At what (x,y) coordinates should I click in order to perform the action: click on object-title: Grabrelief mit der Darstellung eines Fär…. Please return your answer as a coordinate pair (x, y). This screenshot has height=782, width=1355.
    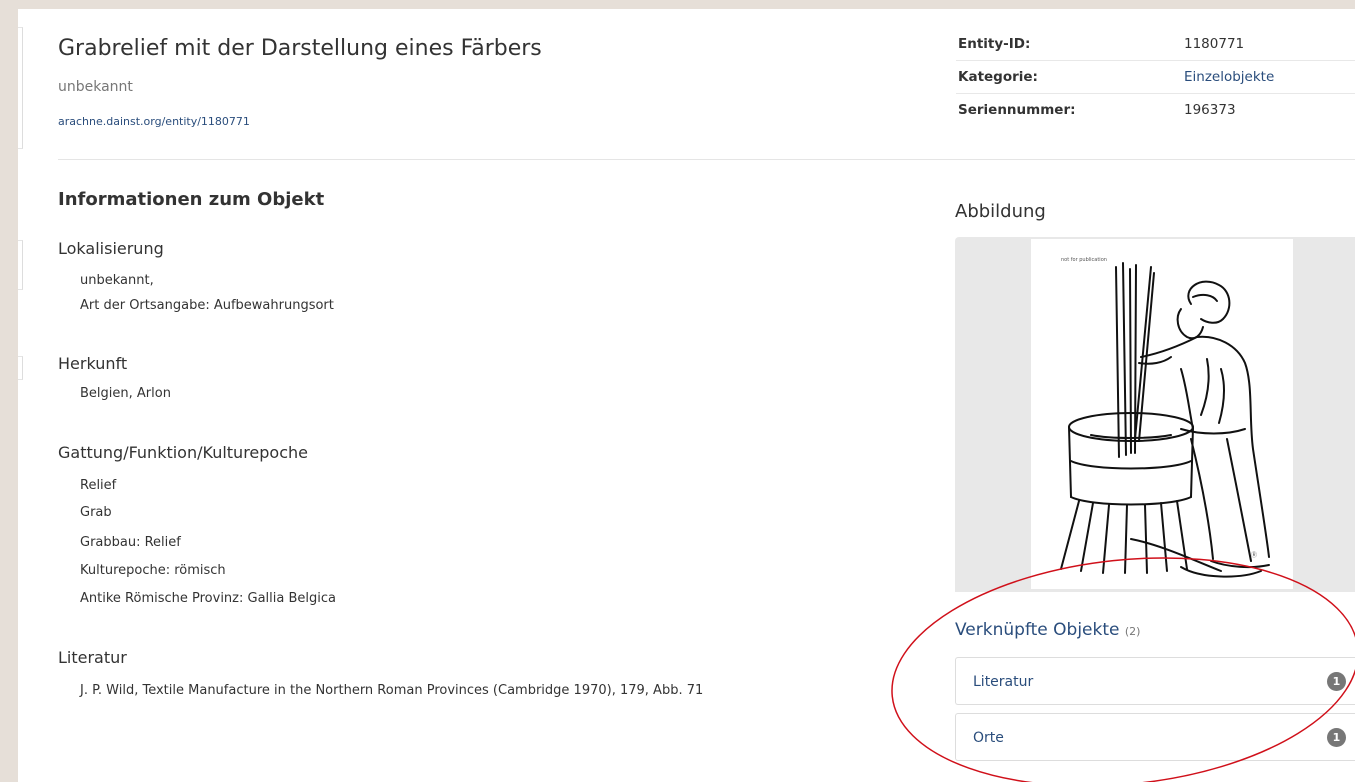
    Looking at the image, I should click on (300, 48).